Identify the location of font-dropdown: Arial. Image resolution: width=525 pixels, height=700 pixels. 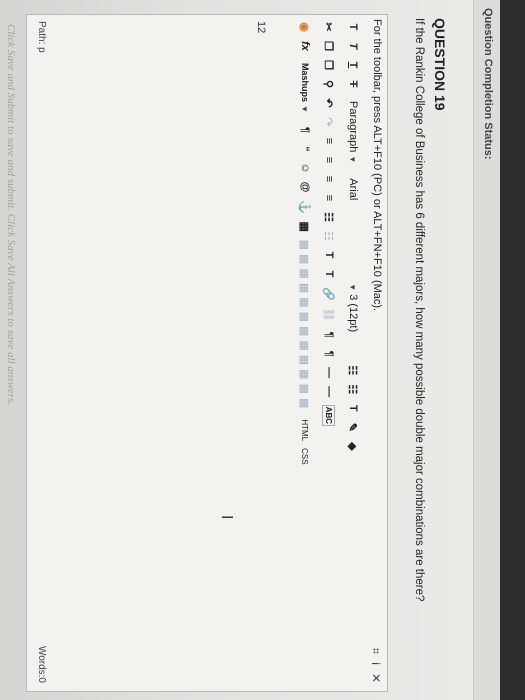
(353, 223).